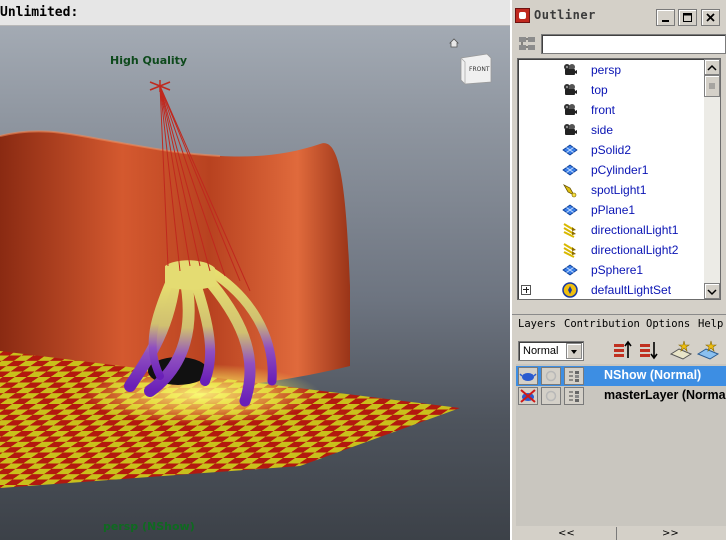 The image size is (726, 540). Describe the element at coordinates (710, 324) in the screenshot. I see `menu-help: Help` at that location.